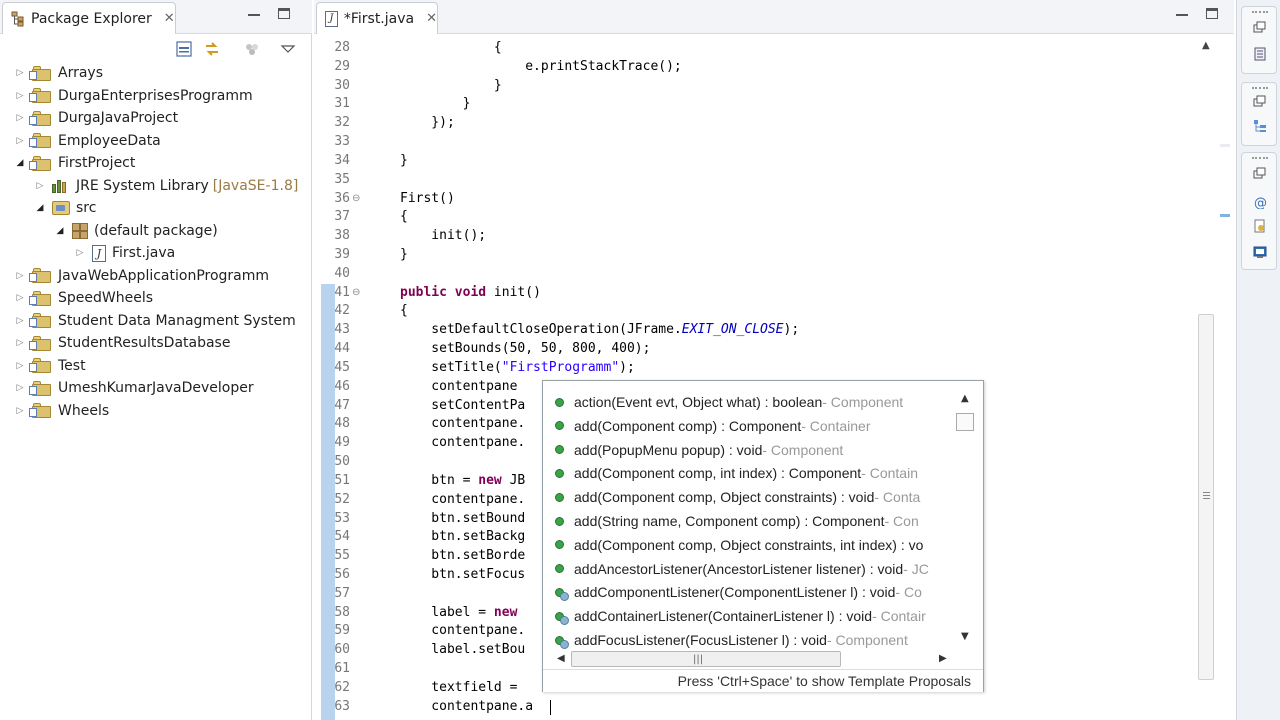  Describe the element at coordinates (284, 13) in the screenshot. I see `maximize-view-button` at that location.